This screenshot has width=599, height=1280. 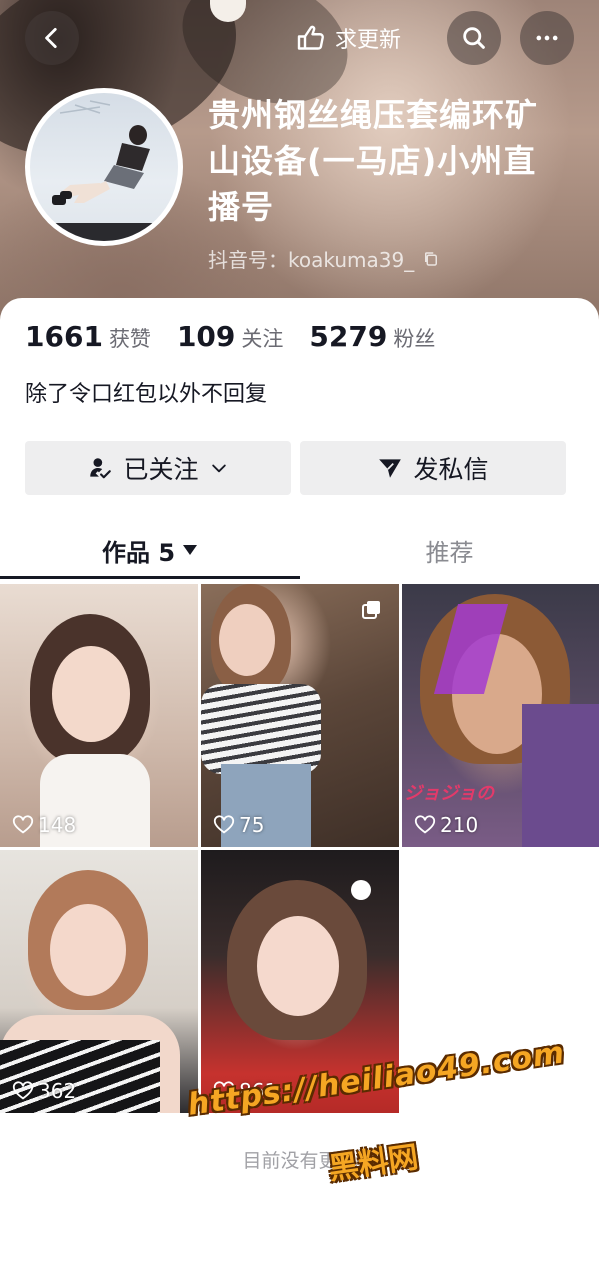 I want to click on no-more-text: 目前没有更多, so click(x=299, y=1161).